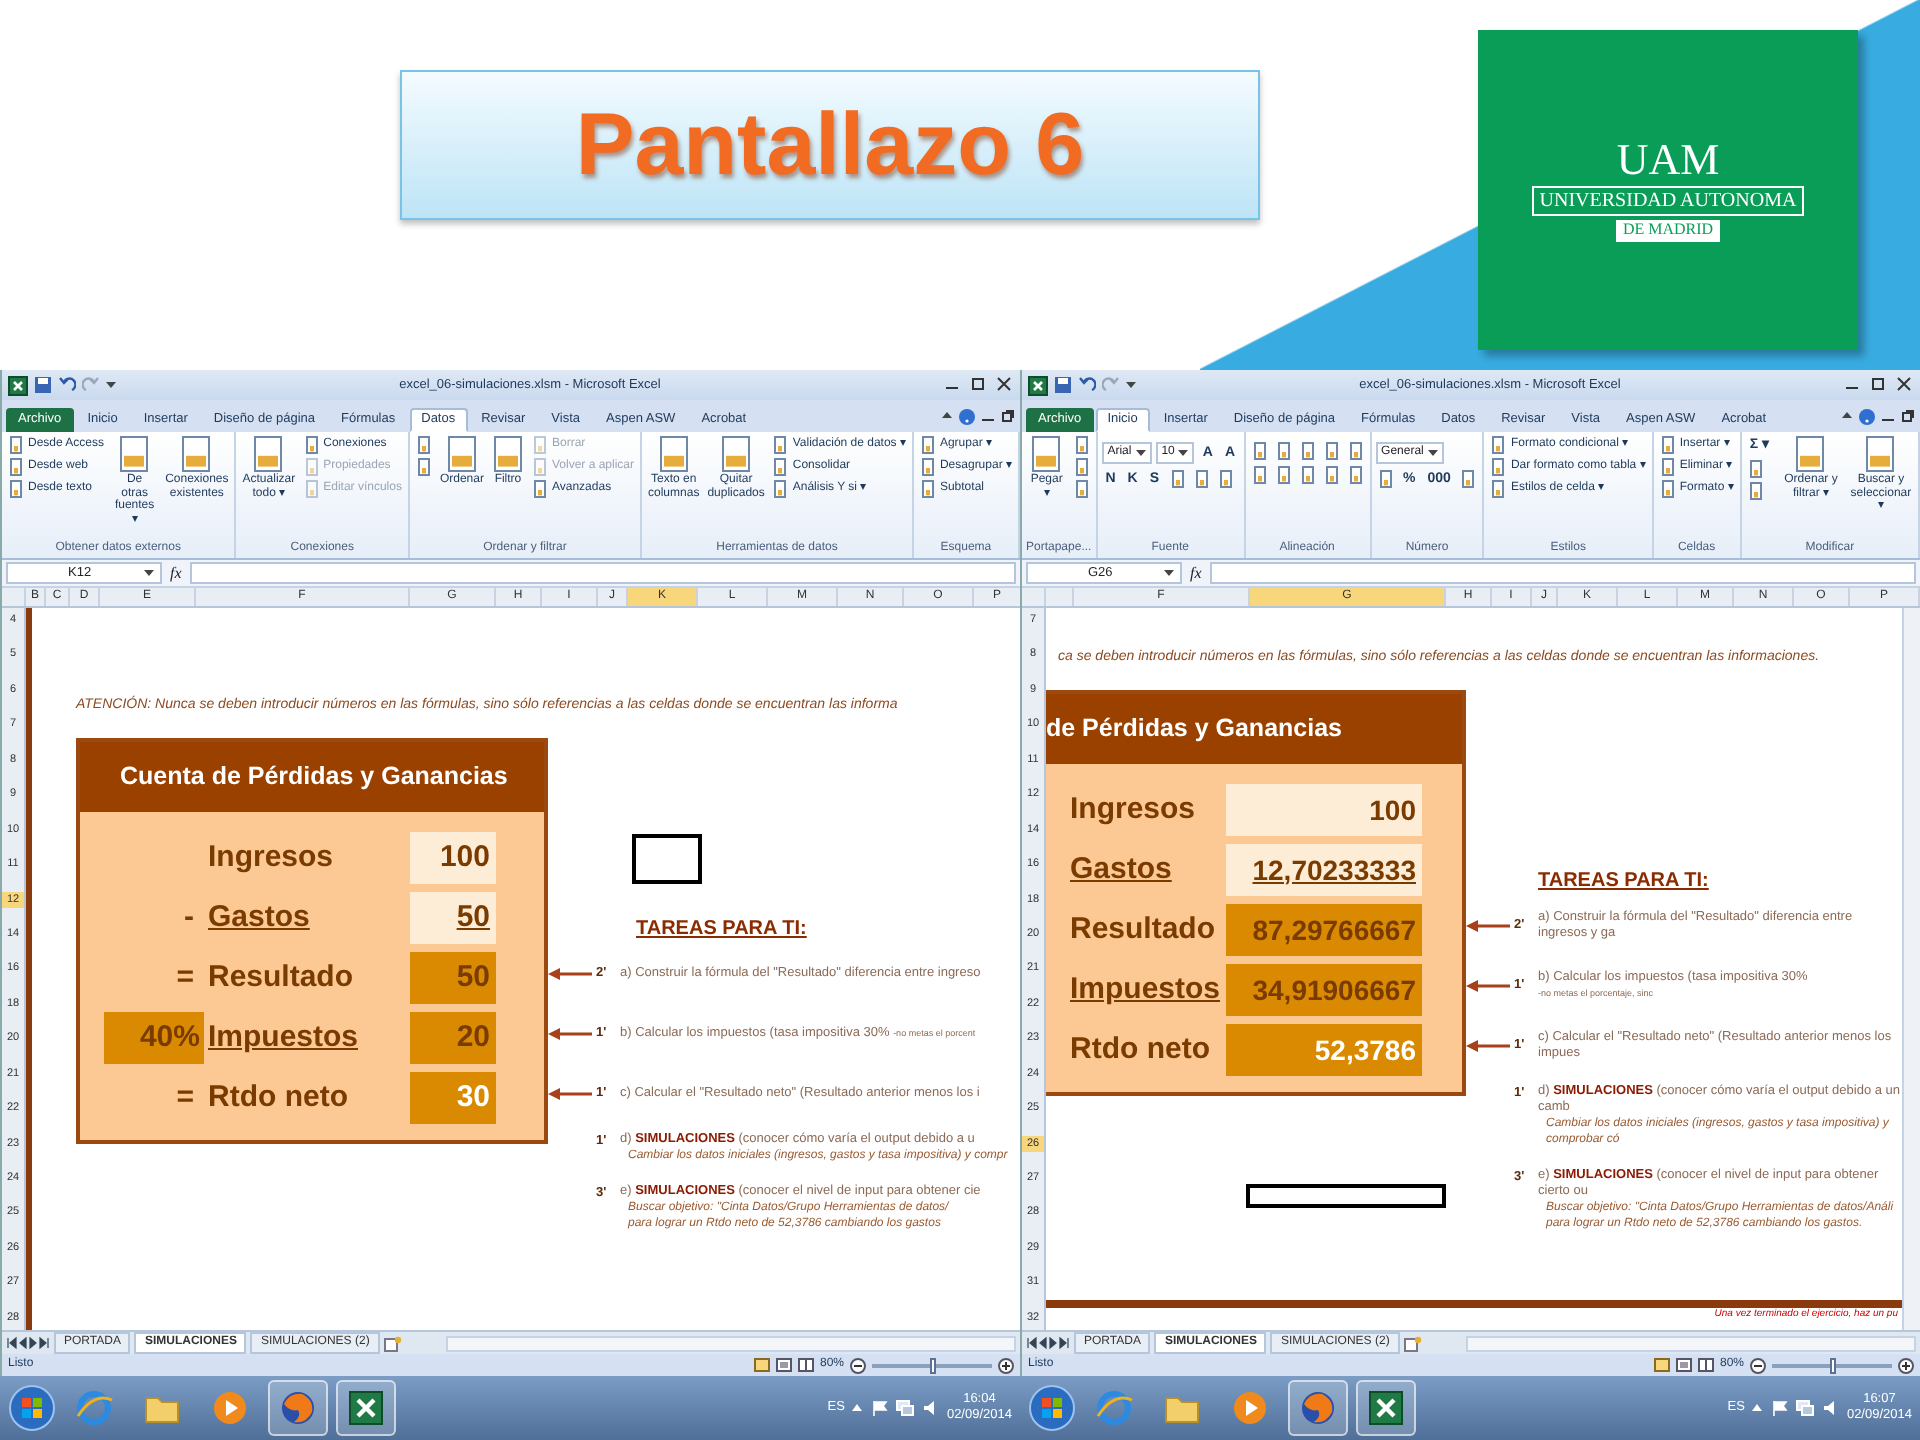  Describe the element at coordinates (1668, 160) in the screenshot. I see `logo-initials: UAM` at that location.